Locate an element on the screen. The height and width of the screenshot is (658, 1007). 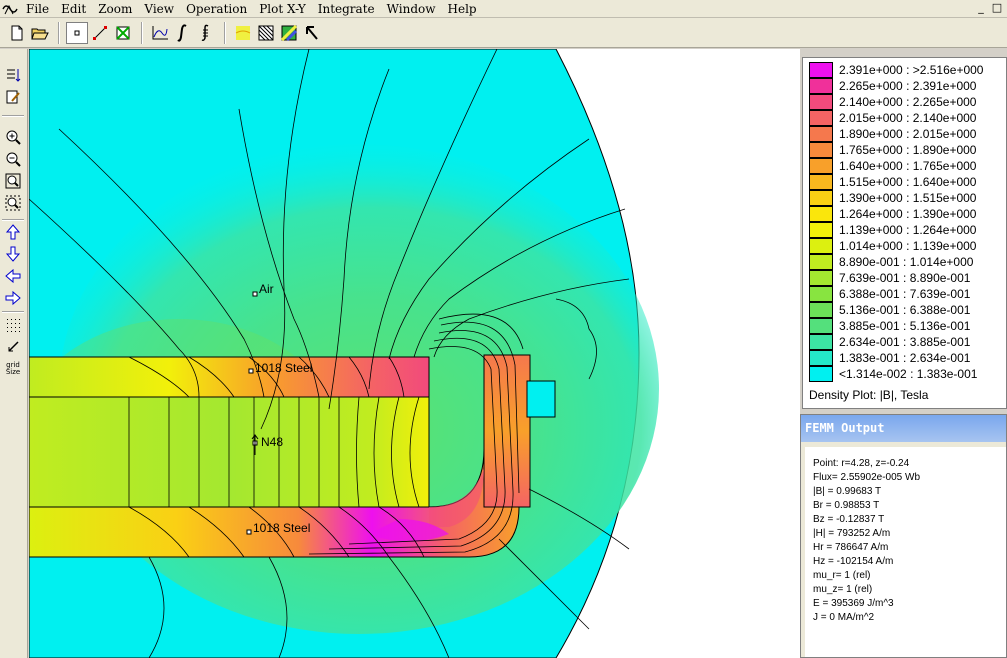
arrow-down-icon is located at coordinates (13, 254).